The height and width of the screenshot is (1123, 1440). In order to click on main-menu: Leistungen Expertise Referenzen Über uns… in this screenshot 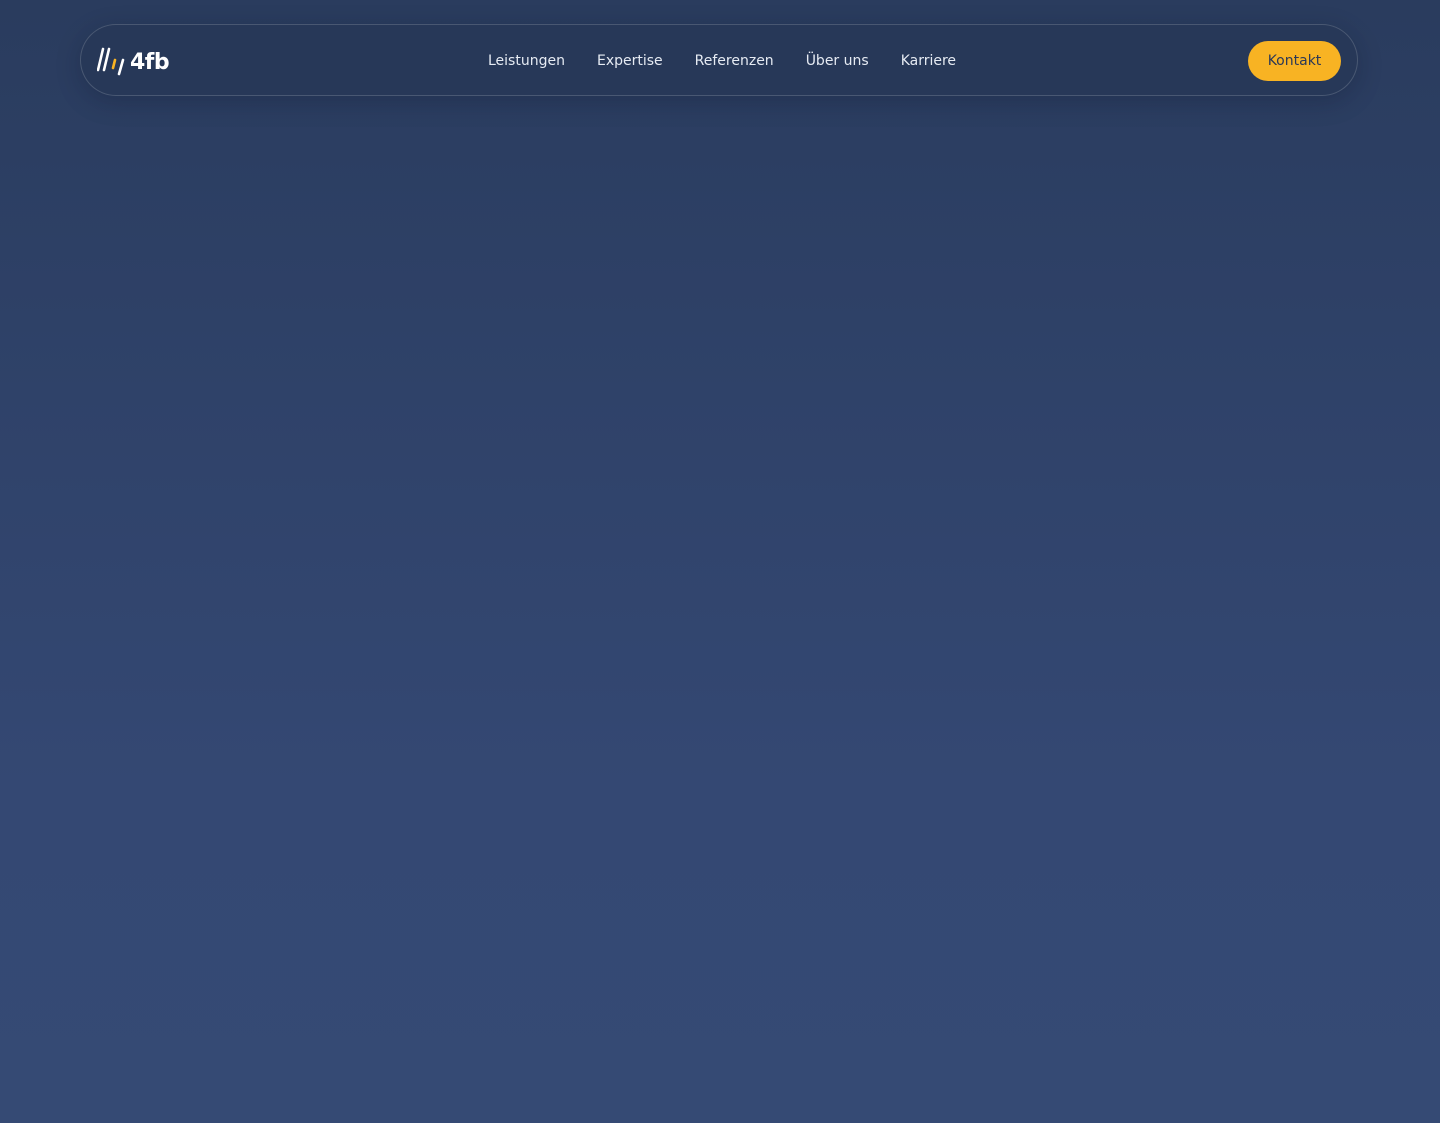, I will do `click(722, 61)`.